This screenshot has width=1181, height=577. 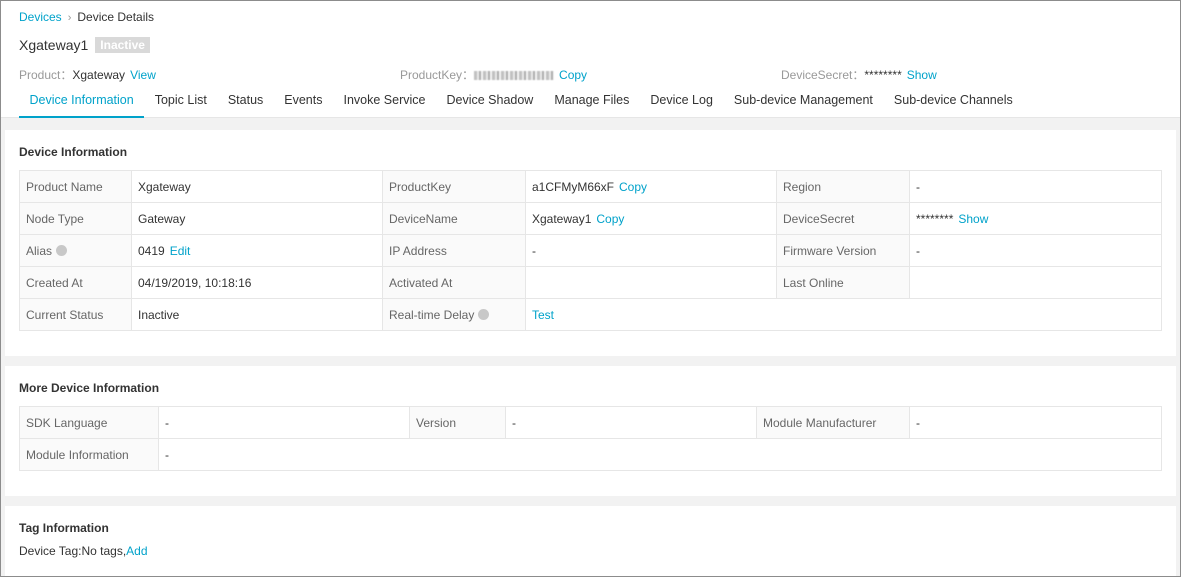 What do you see at coordinates (257, 218) in the screenshot?
I see `node-type-value: Gateway` at bounding box center [257, 218].